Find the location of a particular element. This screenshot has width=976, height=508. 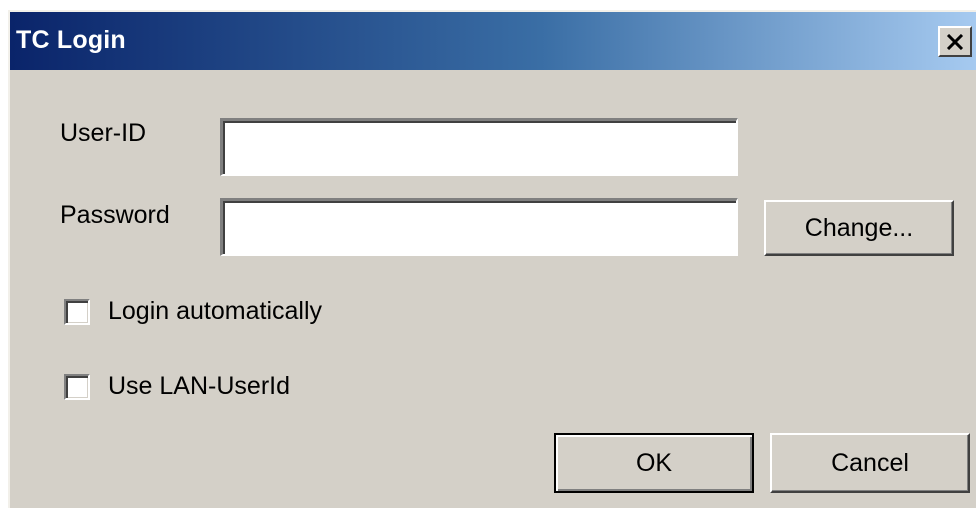

title-bar: TC Login is located at coordinates (493, 41).